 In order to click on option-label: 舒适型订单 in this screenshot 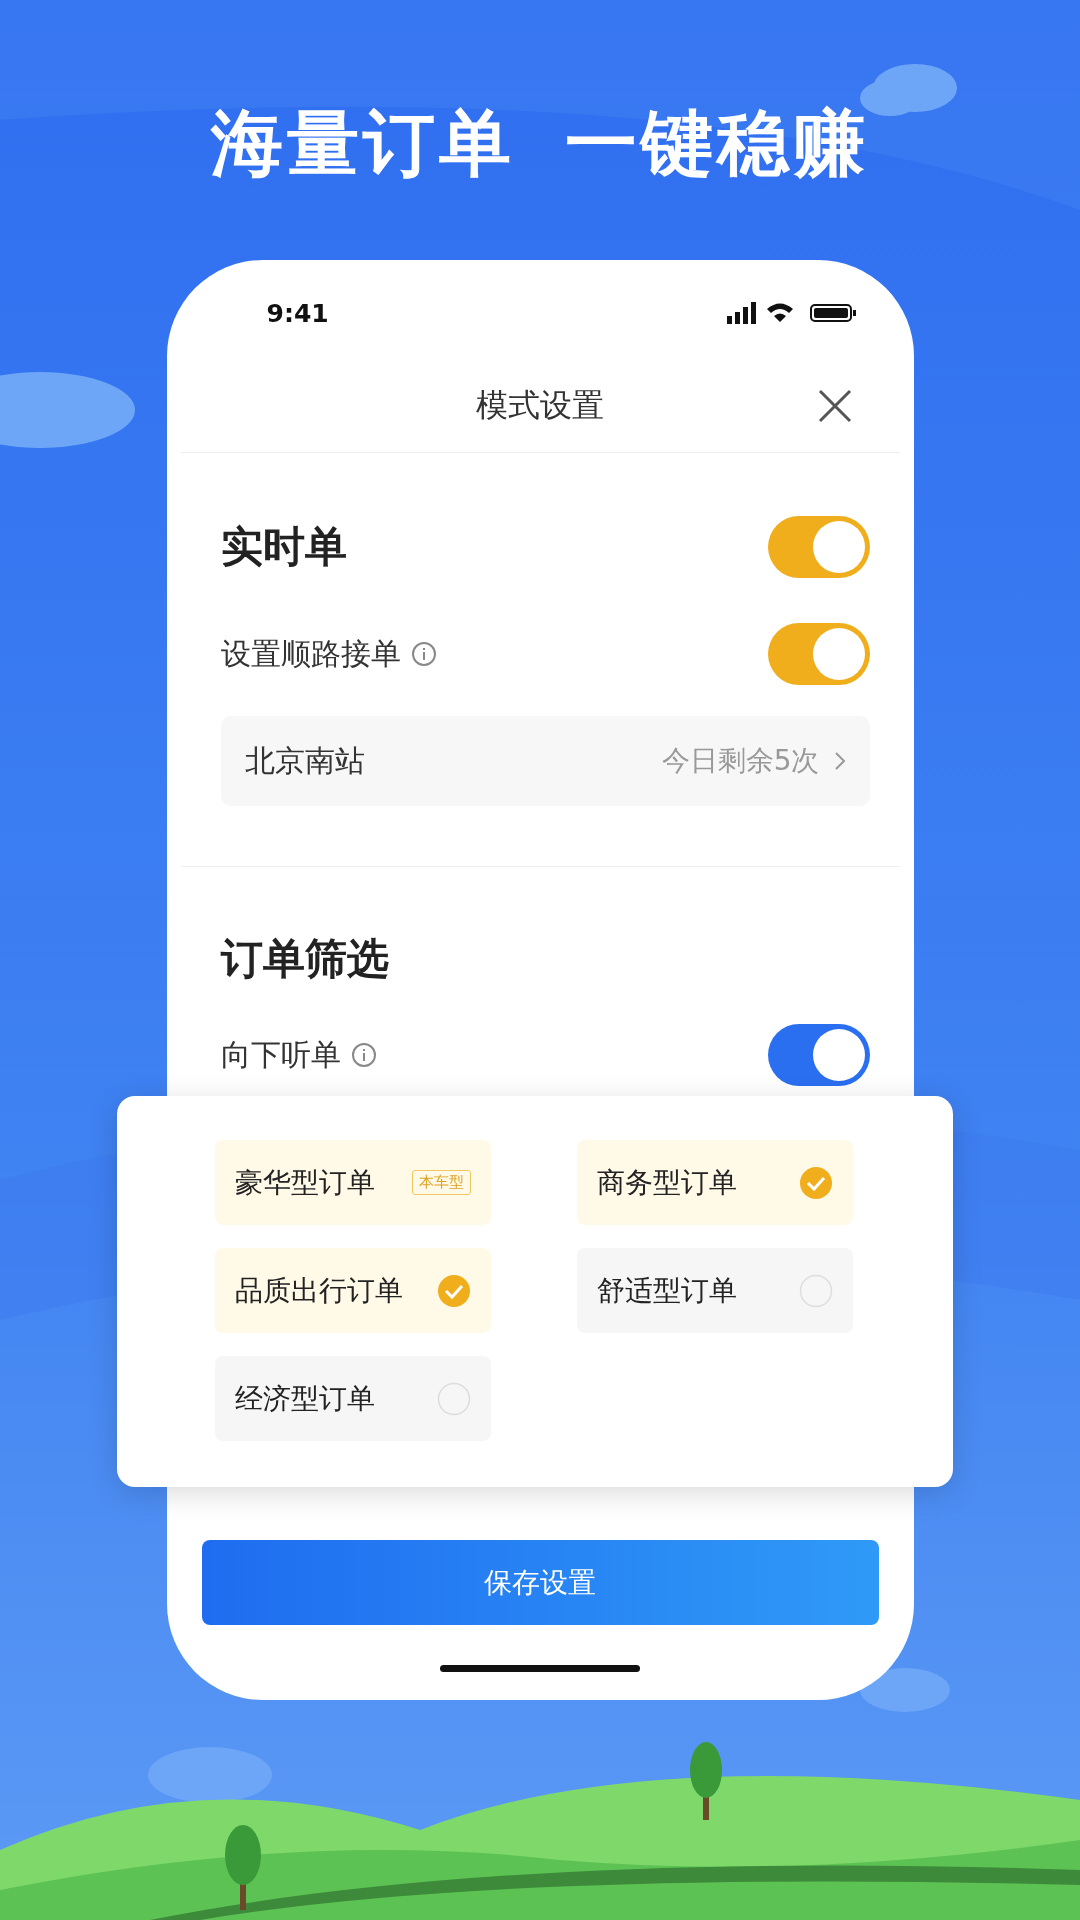, I will do `click(667, 1290)`.